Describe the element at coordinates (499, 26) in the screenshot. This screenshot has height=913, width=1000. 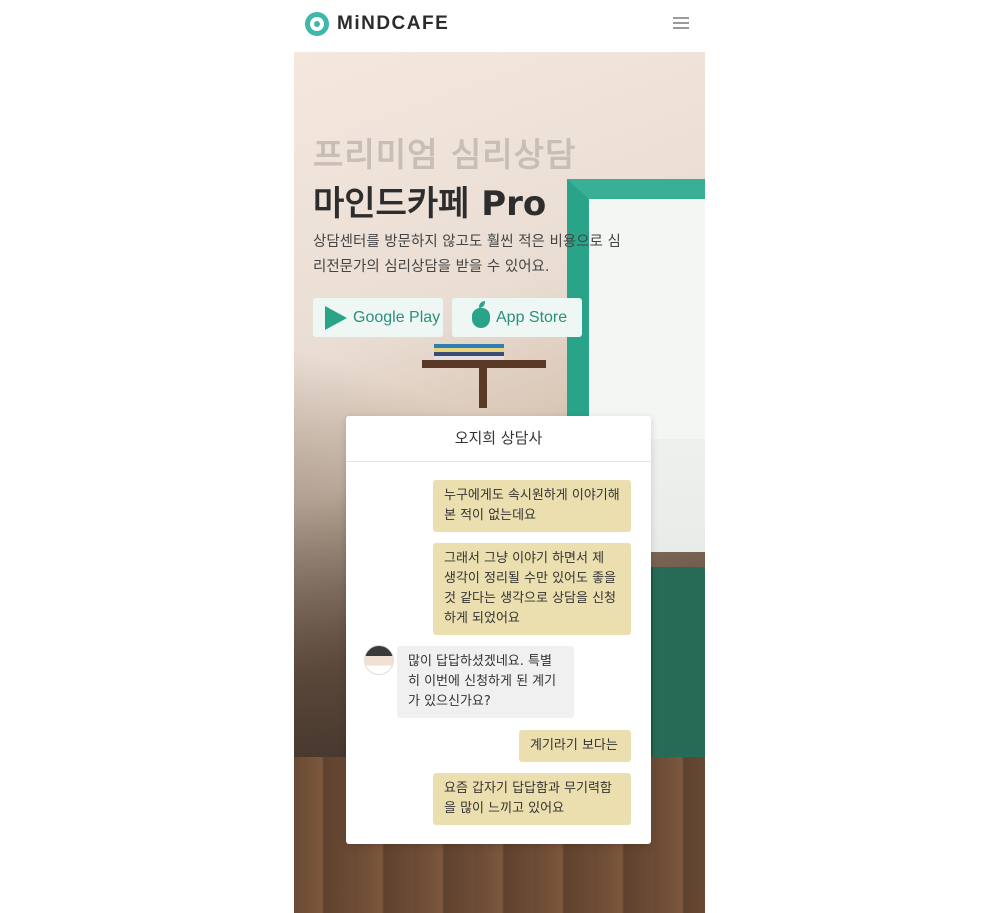
I see `site-header: MiNDCAFE` at that location.